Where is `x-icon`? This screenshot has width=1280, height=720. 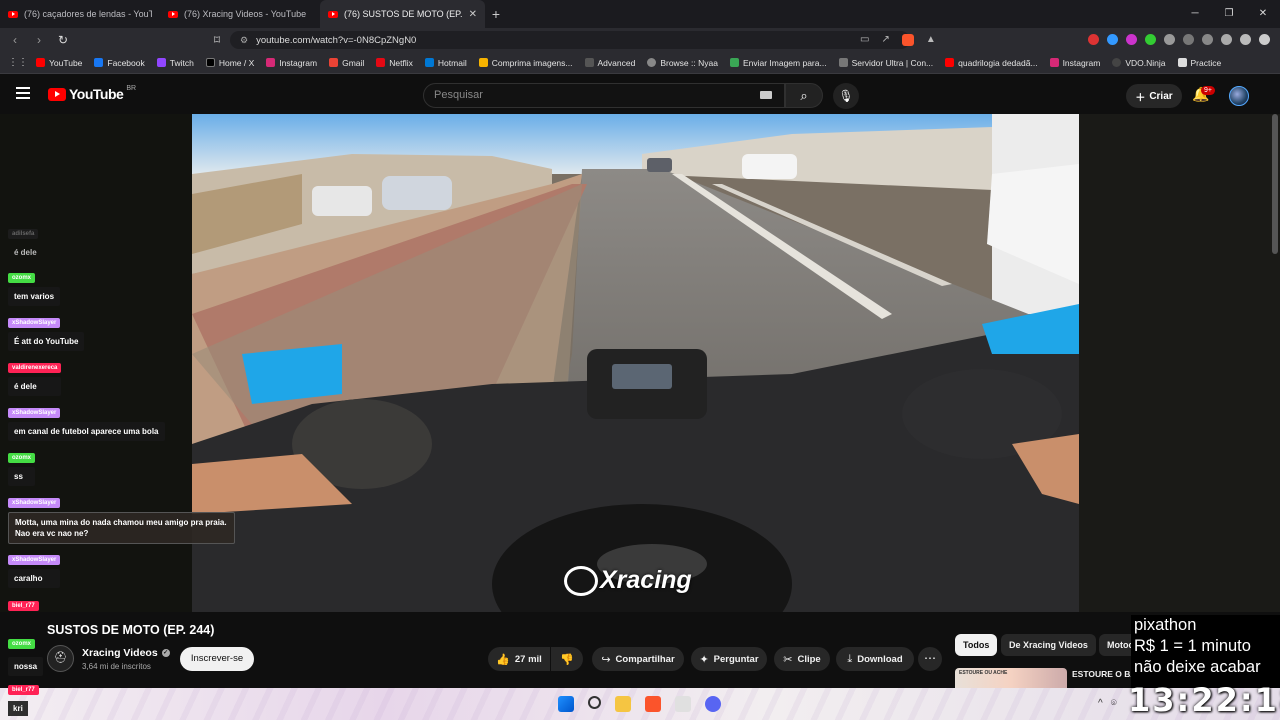
x-icon is located at coordinates (210, 62).